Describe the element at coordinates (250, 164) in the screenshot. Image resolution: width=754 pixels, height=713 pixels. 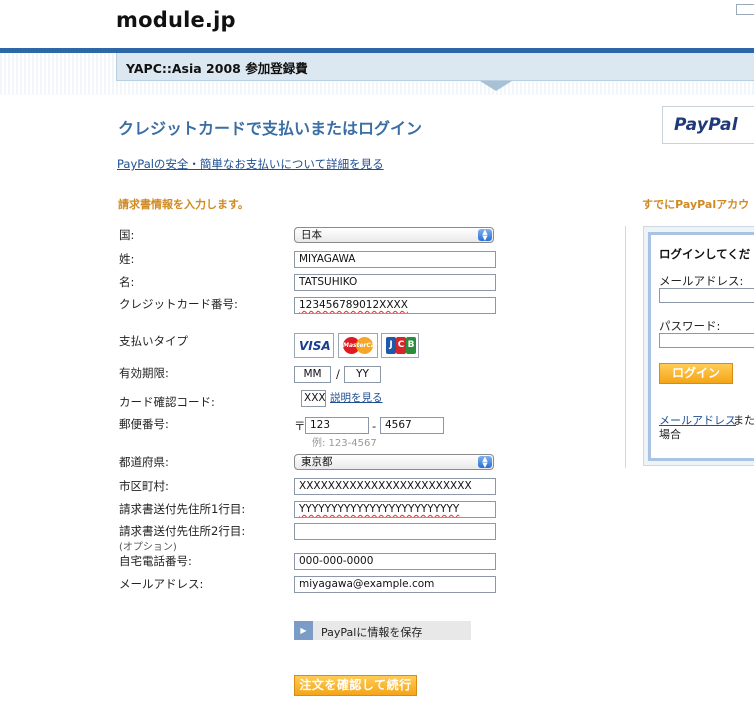
I see `paypal-info-link: PayPalの安全・簡単なお支払いについて詳細を見る` at that location.